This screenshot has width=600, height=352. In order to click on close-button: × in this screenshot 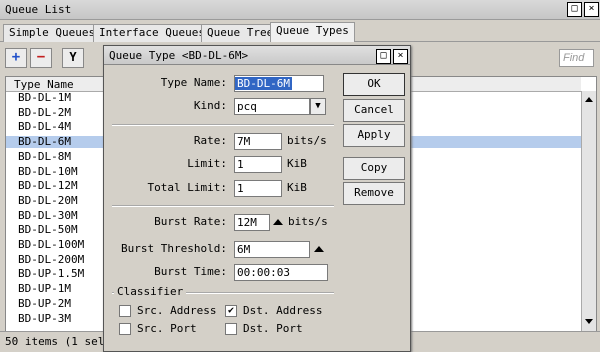, I will do `click(591, 9)`.